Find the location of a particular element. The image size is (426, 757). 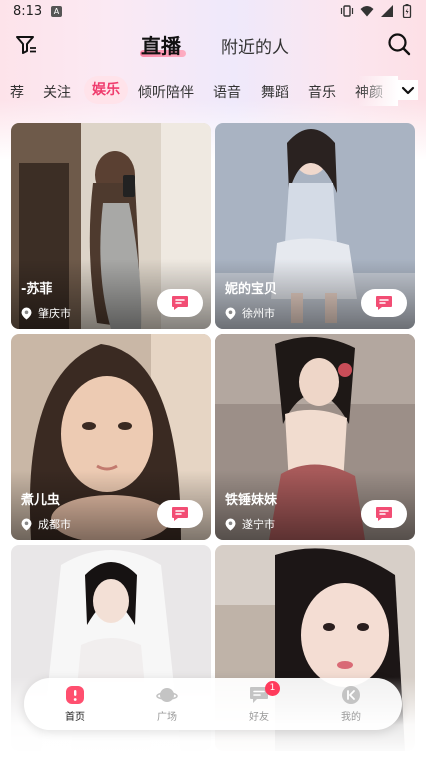

category-voice: 语音 is located at coordinates (227, 92).